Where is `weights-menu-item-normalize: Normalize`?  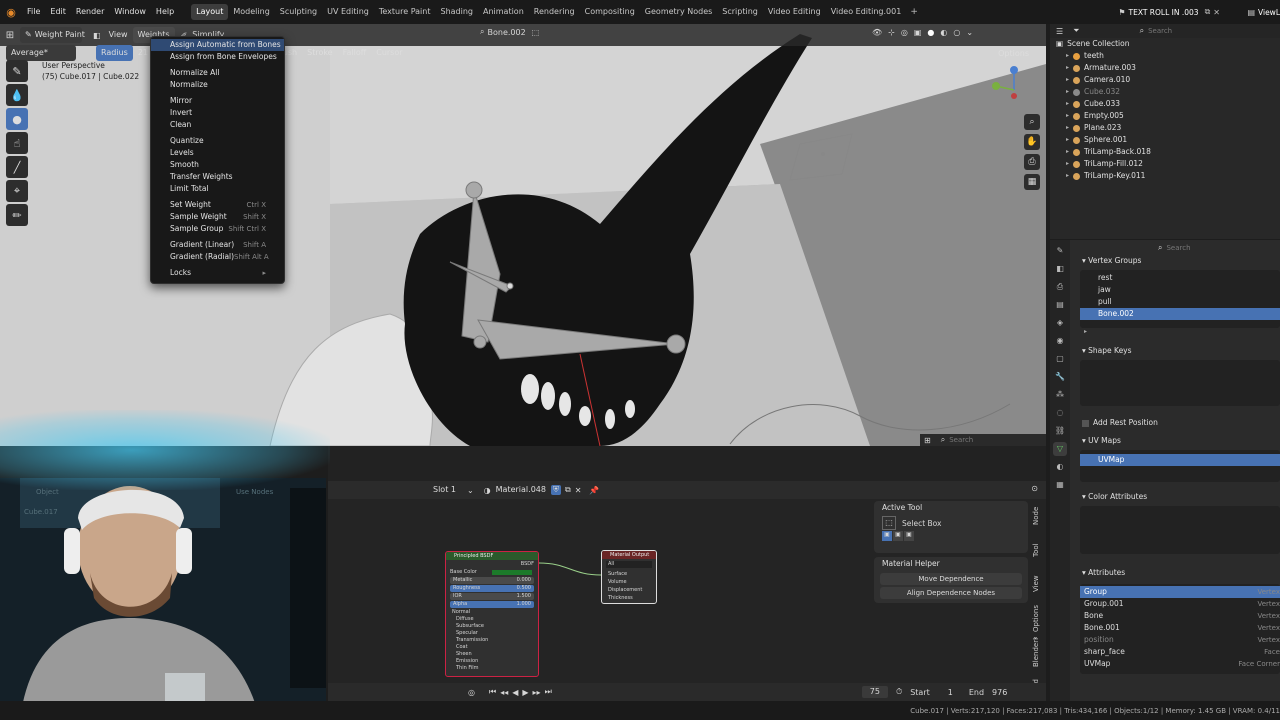 weights-menu-item-normalize: Normalize is located at coordinates (217, 85).